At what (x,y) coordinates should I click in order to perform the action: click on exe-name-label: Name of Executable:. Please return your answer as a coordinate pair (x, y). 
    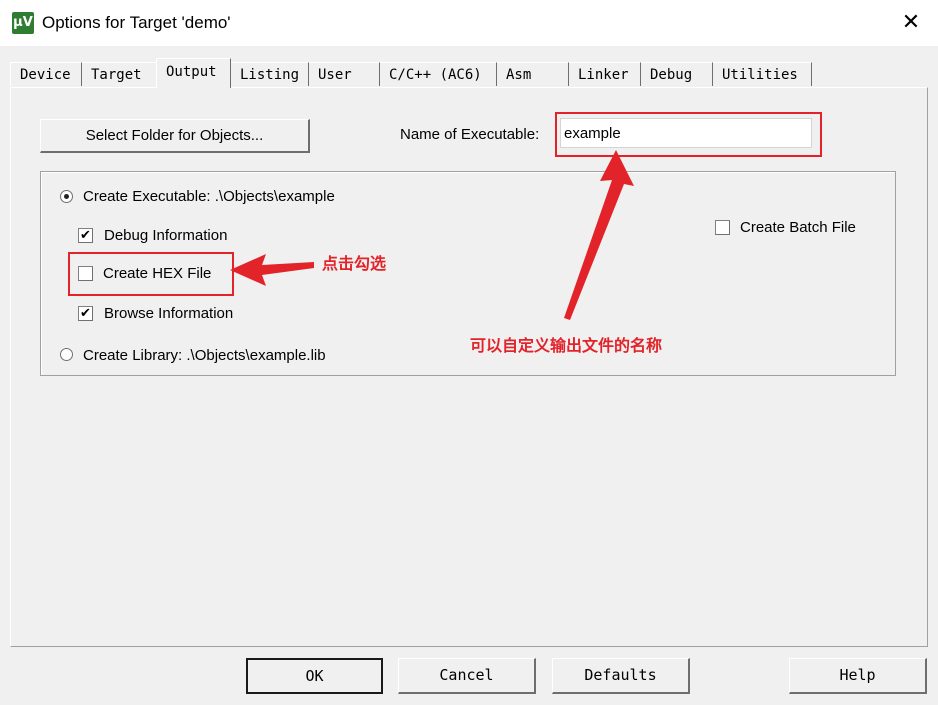
    Looking at the image, I should click on (470, 134).